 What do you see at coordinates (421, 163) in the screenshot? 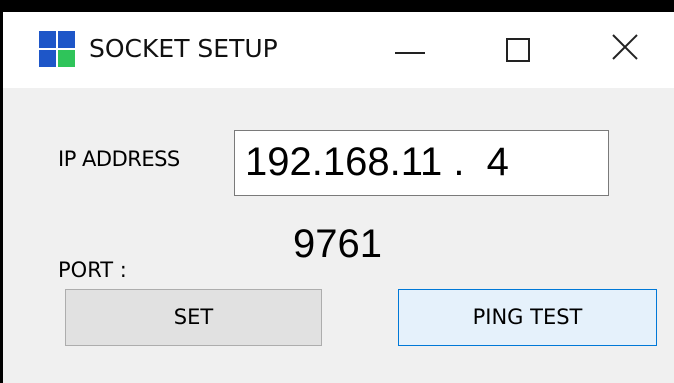
I see `ip-address-input: 192.168.11 . 4` at bounding box center [421, 163].